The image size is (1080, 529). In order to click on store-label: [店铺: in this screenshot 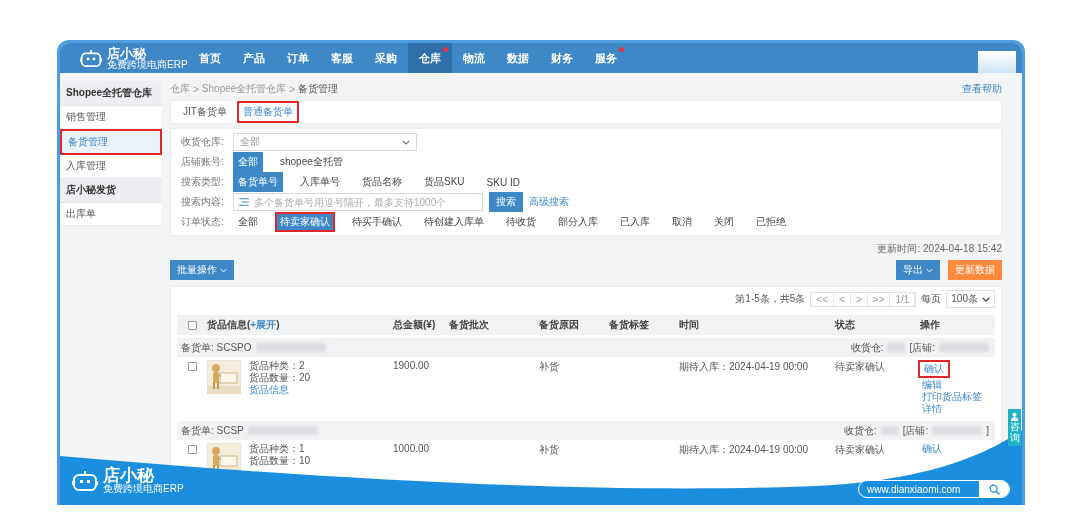, I will do `click(915, 430)`.